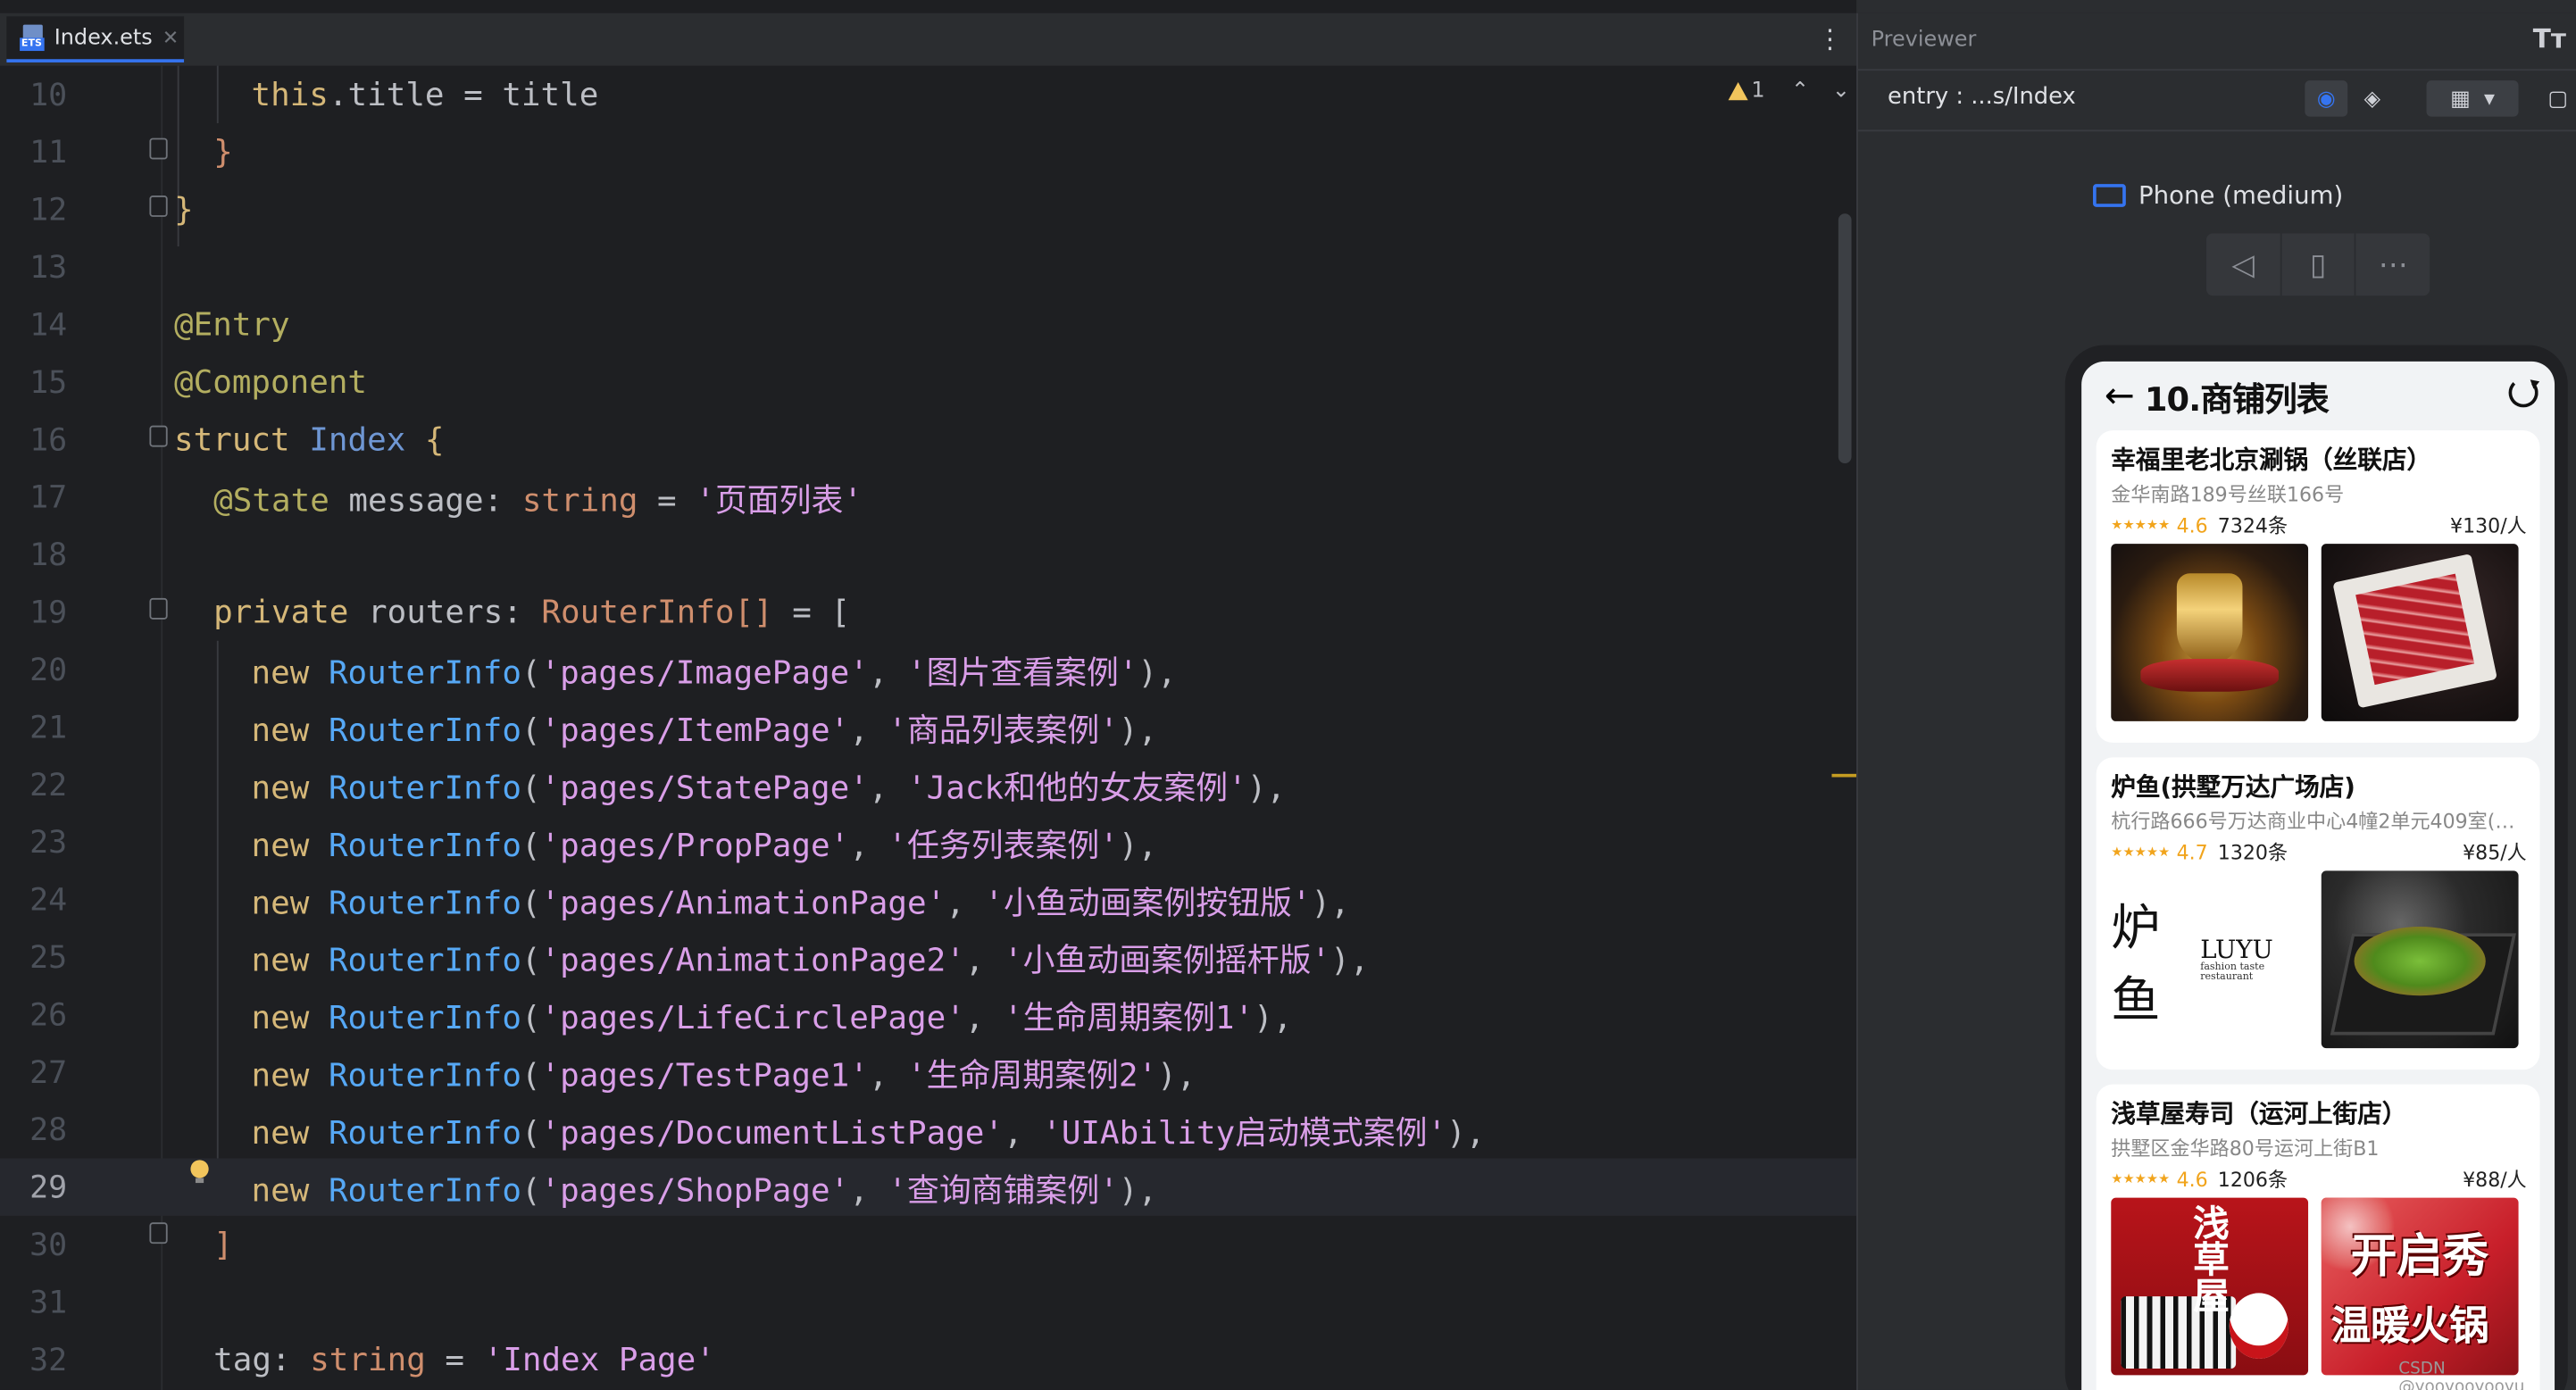  What do you see at coordinates (928, 611) in the screenshot?
I see `code-line: 19 private routers: RouterInfo[] = [` at bounding box center [928, 611].